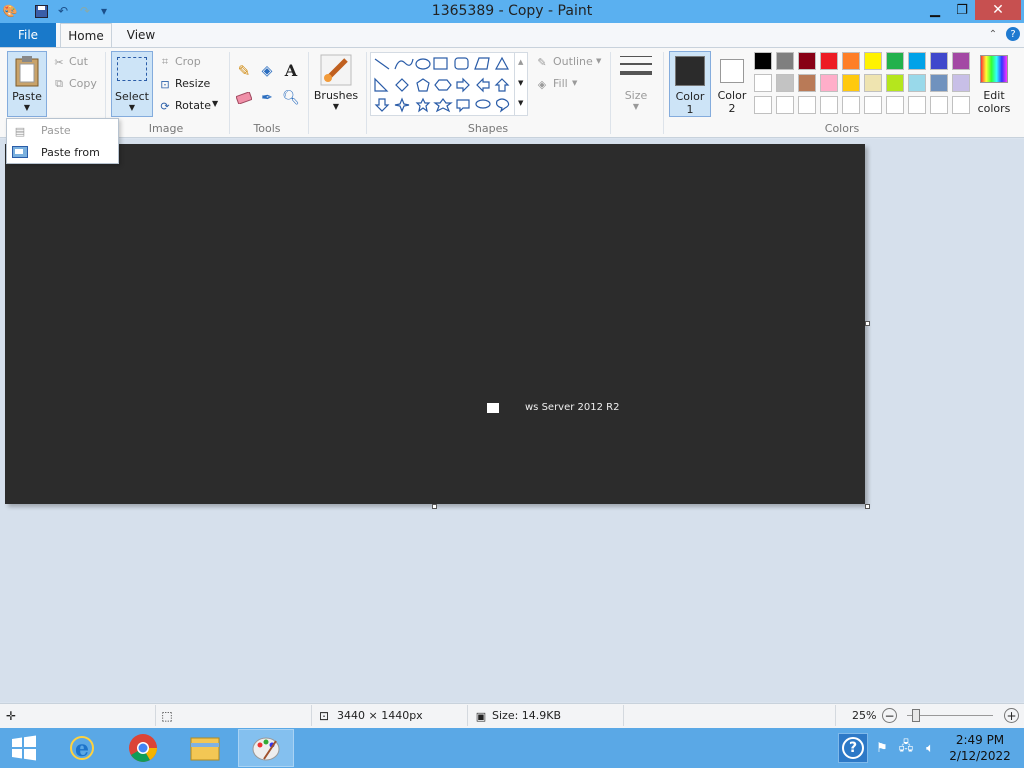 The width and height of the screenshot is (1024, 768). What do you see at coordinates (141, 35) in the screenshot?
I see `tab-view: View` at bounding box center [141, 35].